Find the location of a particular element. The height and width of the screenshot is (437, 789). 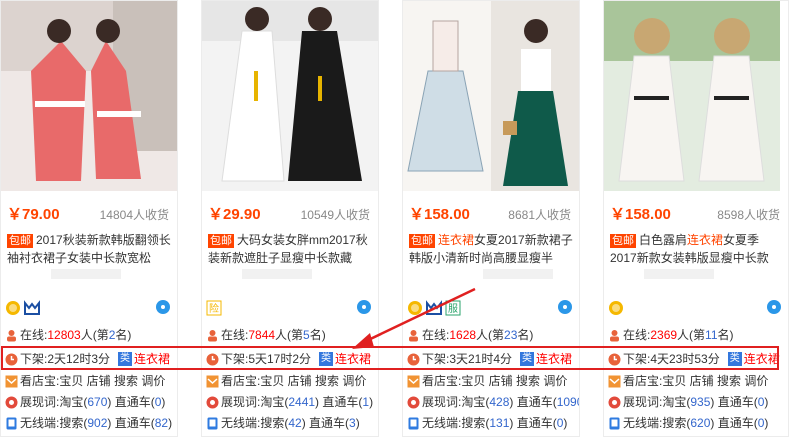

product-title: 包邮 2017秋装新款韩版翻领长袖衬衣裙子女装中长款宽松 is located at coordinates (91, 249).